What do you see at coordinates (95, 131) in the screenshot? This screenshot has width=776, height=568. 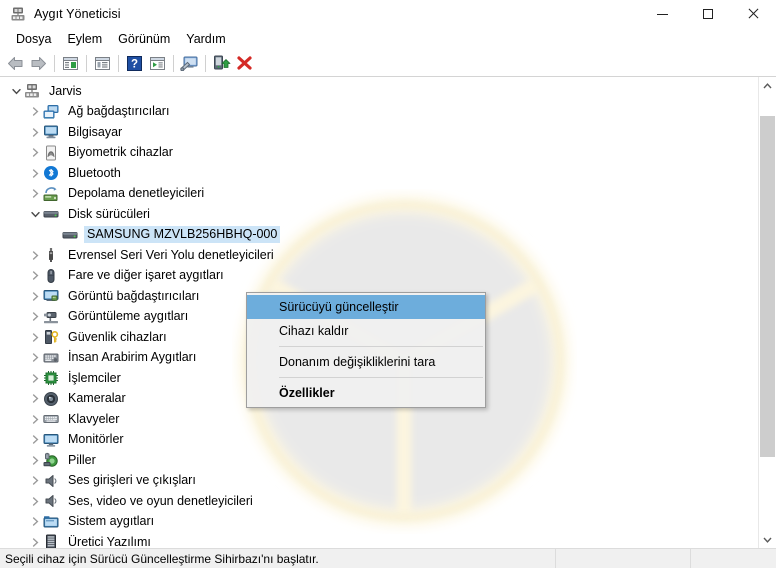 I see `tree-node-label: Bilgisayar` at bounding box center [95, 131].